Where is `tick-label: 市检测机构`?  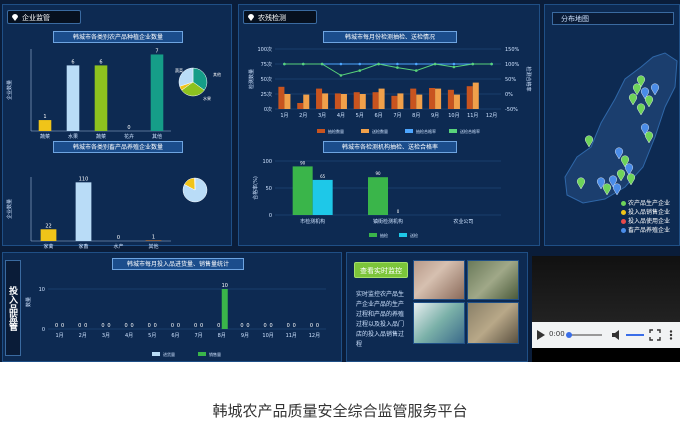 tick-label: 市检测机构 is located at coordinates (312, 221).